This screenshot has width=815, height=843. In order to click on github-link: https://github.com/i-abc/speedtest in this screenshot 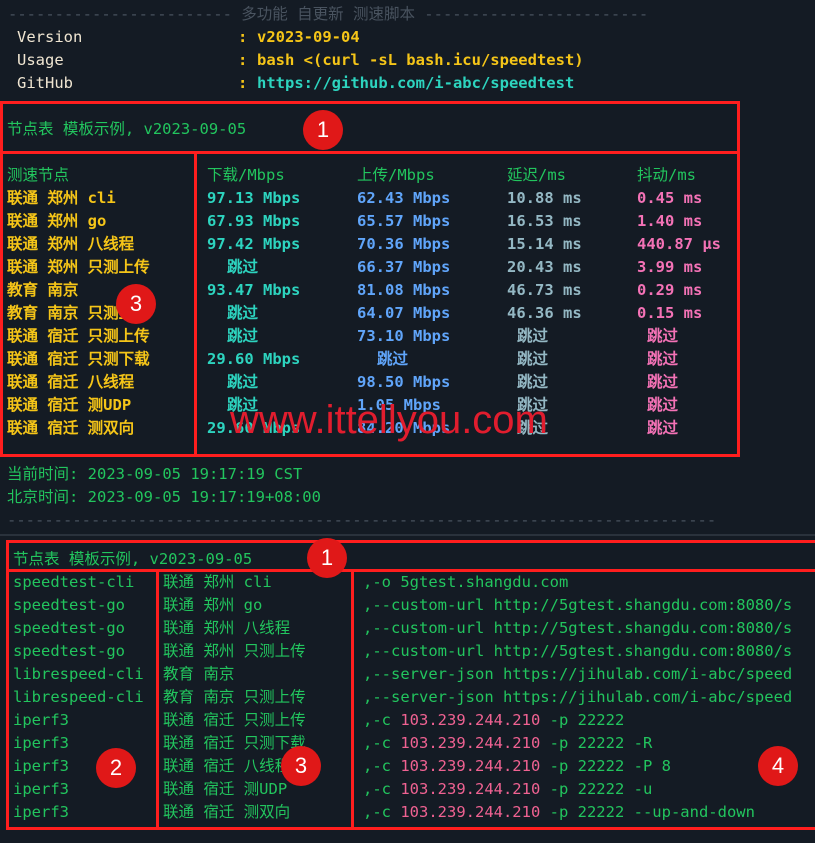, I will do `click(415, 83)`.